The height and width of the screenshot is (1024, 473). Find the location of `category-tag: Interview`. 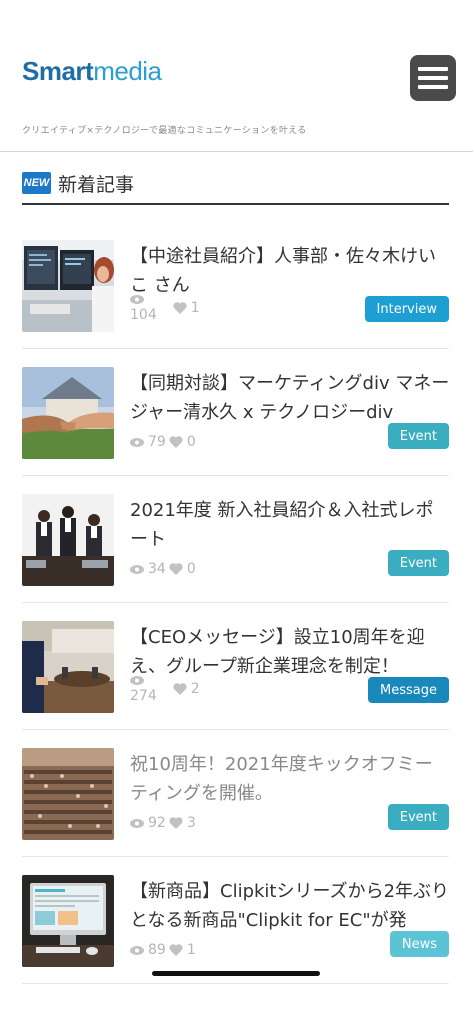

category-tag: Interview is located at coordinates (406, 309).